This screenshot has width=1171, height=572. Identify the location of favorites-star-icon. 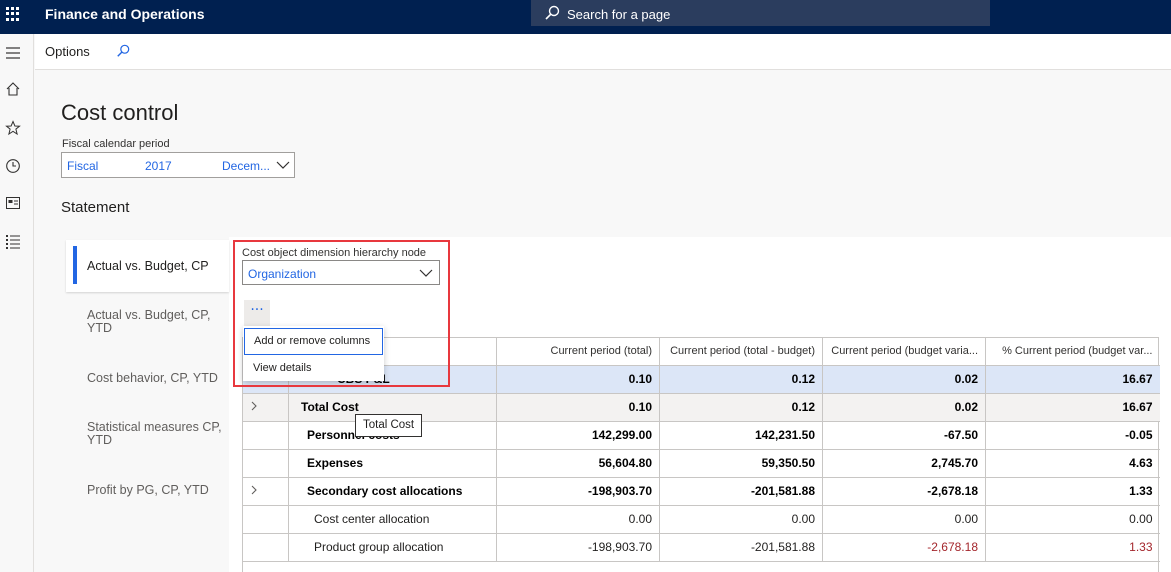
(13, 128).